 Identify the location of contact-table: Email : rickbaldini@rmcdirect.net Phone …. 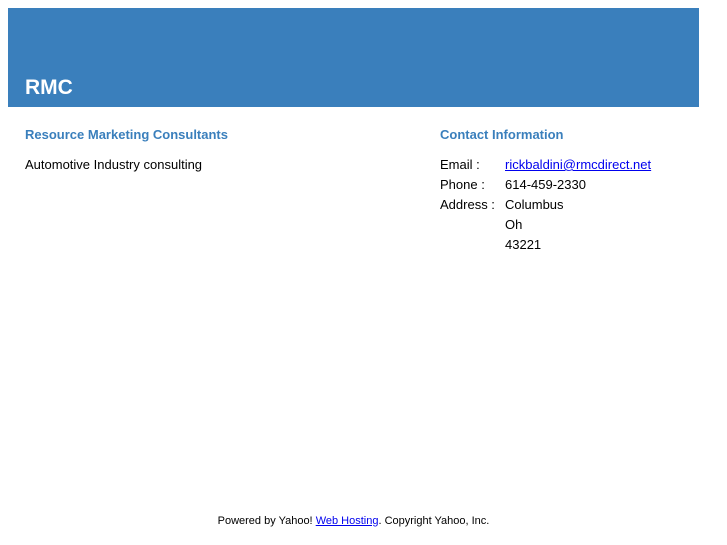
(545, 207).